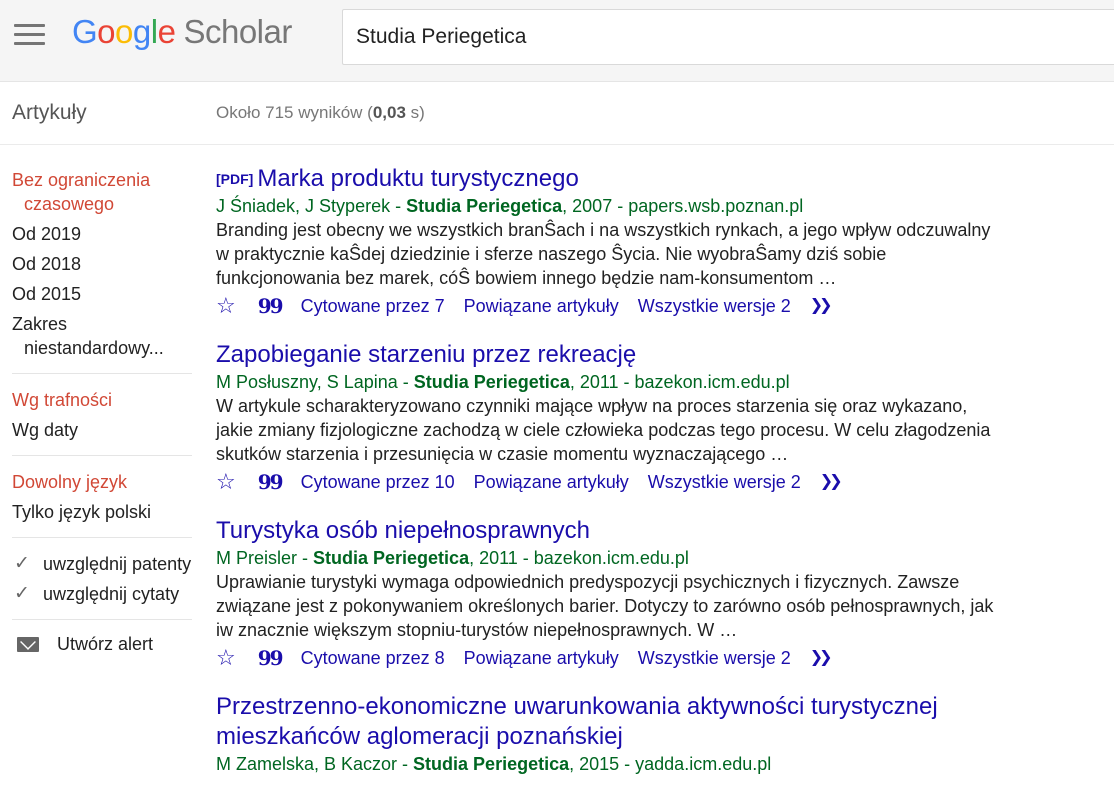 This screenshot has width=1114, height=787. Describe the element at coordinates (611, 355) in the screenshot. I see `result-title-link: Zapobieganie starzeniu przez rekreację` at that location.